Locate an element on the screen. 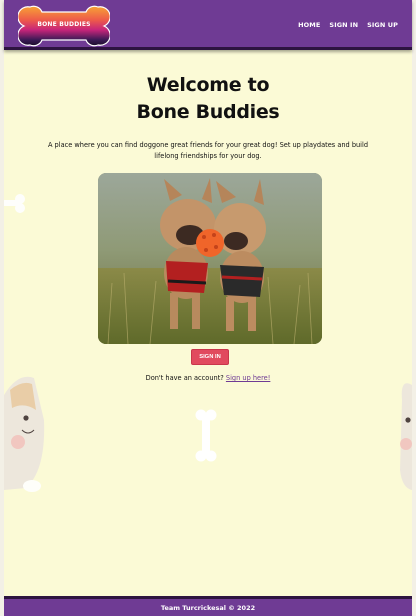  dogs-photo is located at coordinates (210, 258).